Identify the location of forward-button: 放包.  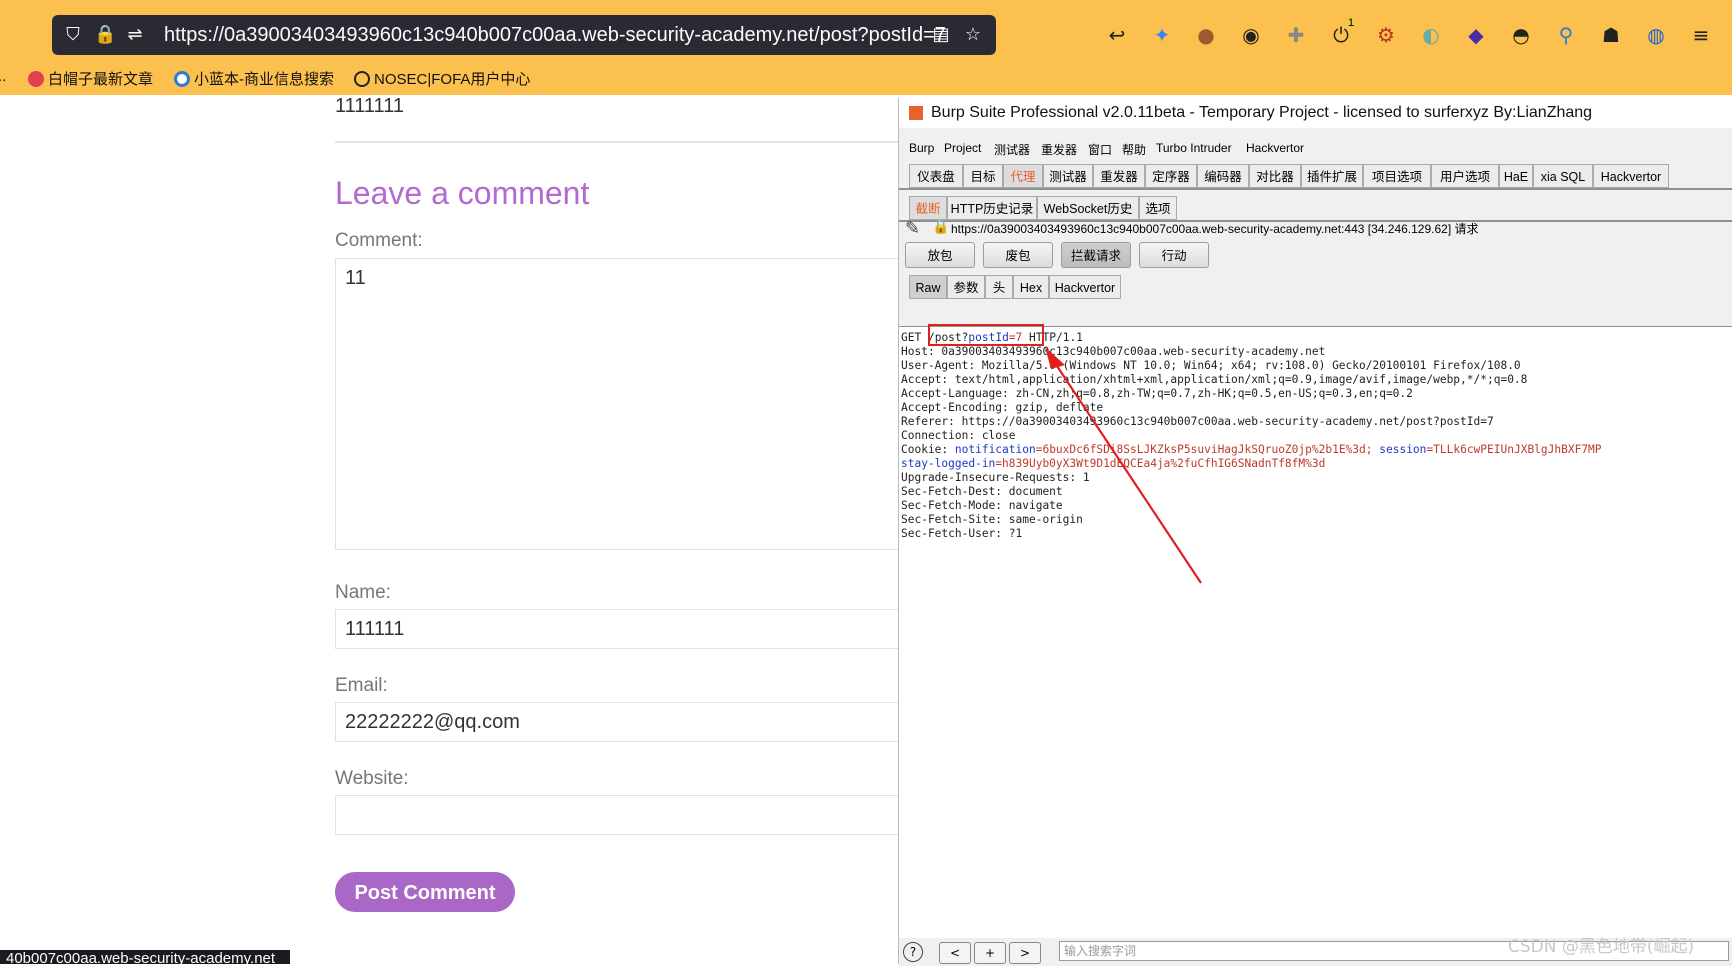
(940, 255).